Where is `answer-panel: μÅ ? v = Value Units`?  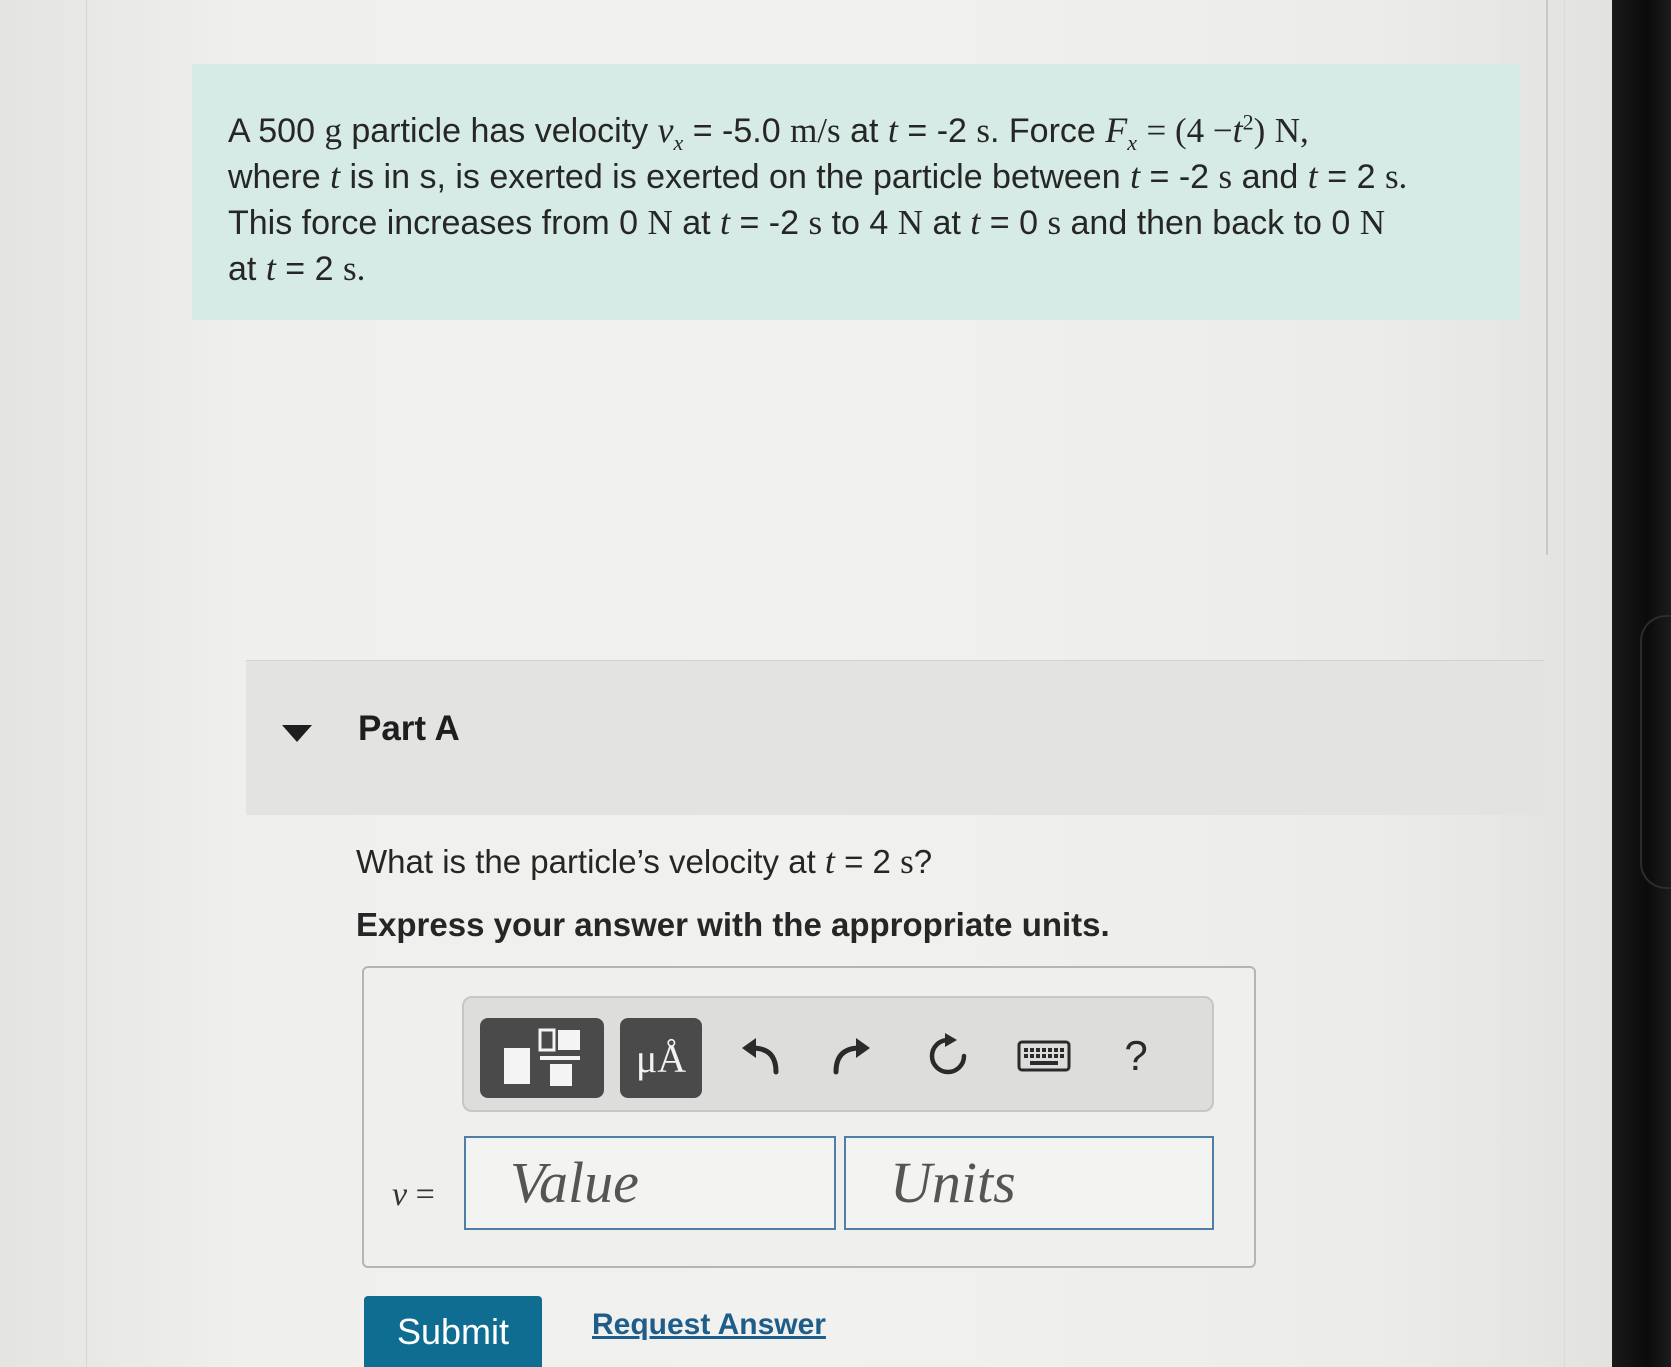
answer-panel: μÅ ? v = Value Units is located at coordinates (809, 1117).